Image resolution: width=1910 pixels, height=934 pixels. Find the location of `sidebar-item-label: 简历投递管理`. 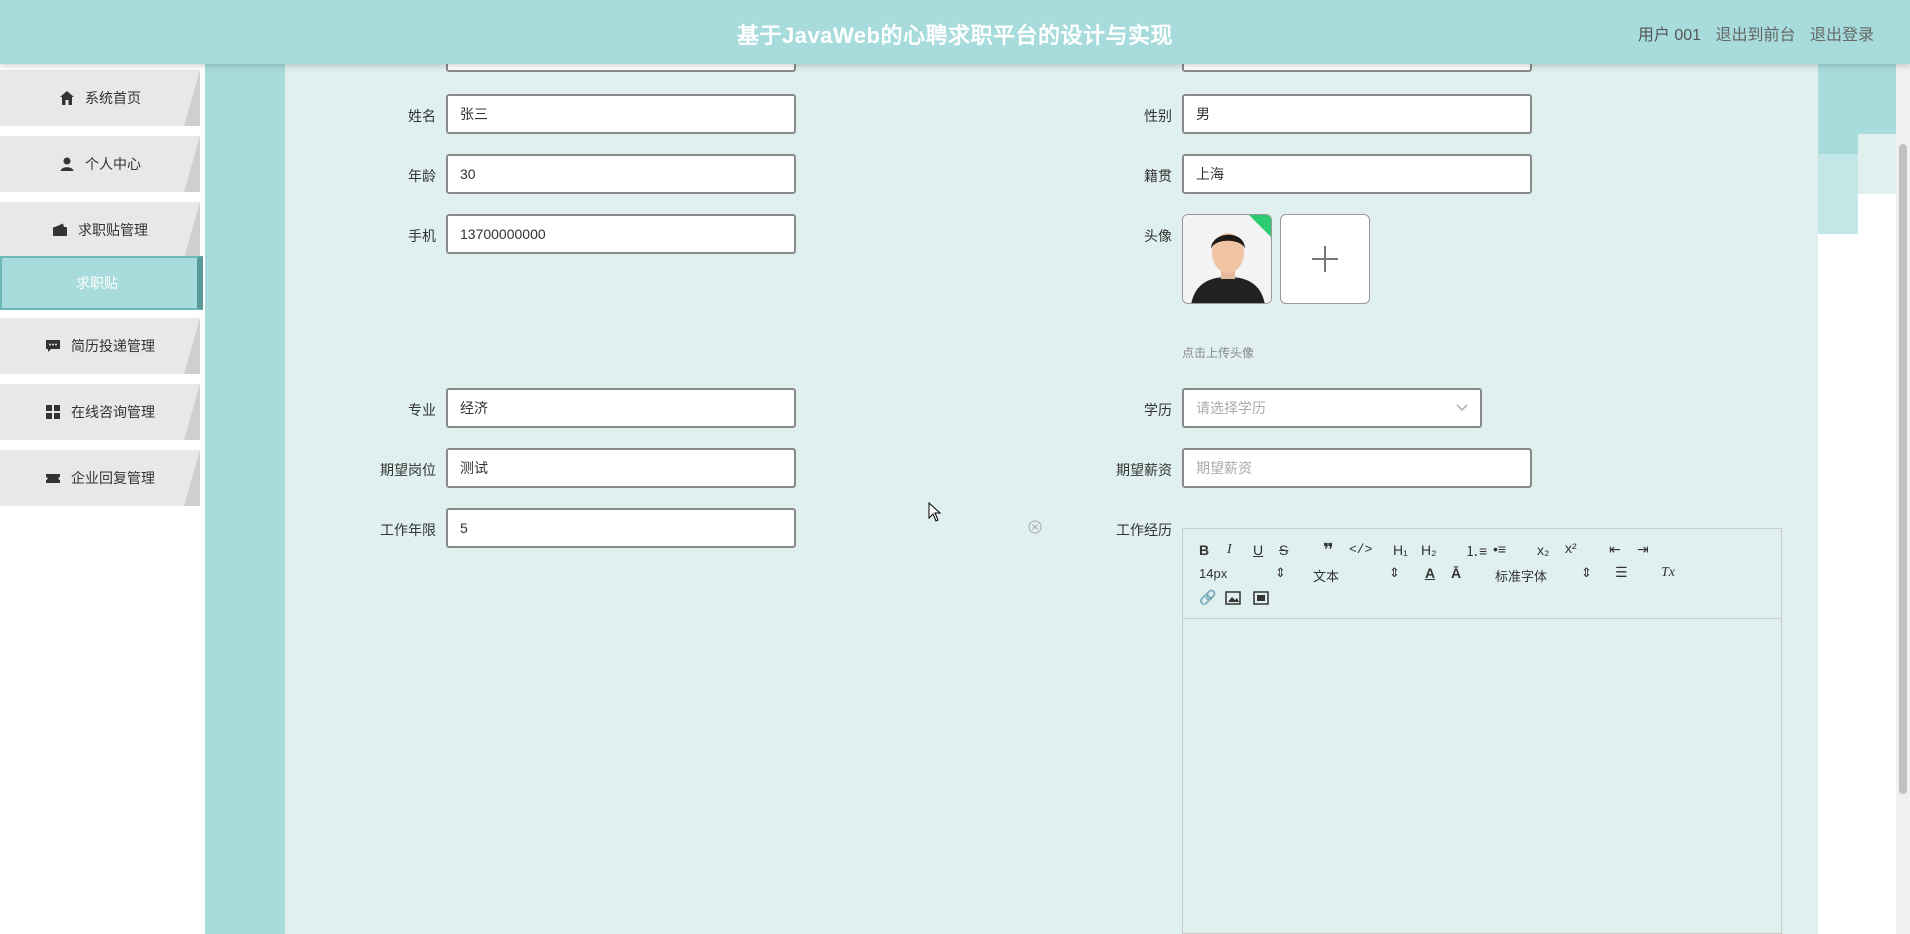

sidebar-item-label: 简历投递管理 is located at coordinates (113, 346).